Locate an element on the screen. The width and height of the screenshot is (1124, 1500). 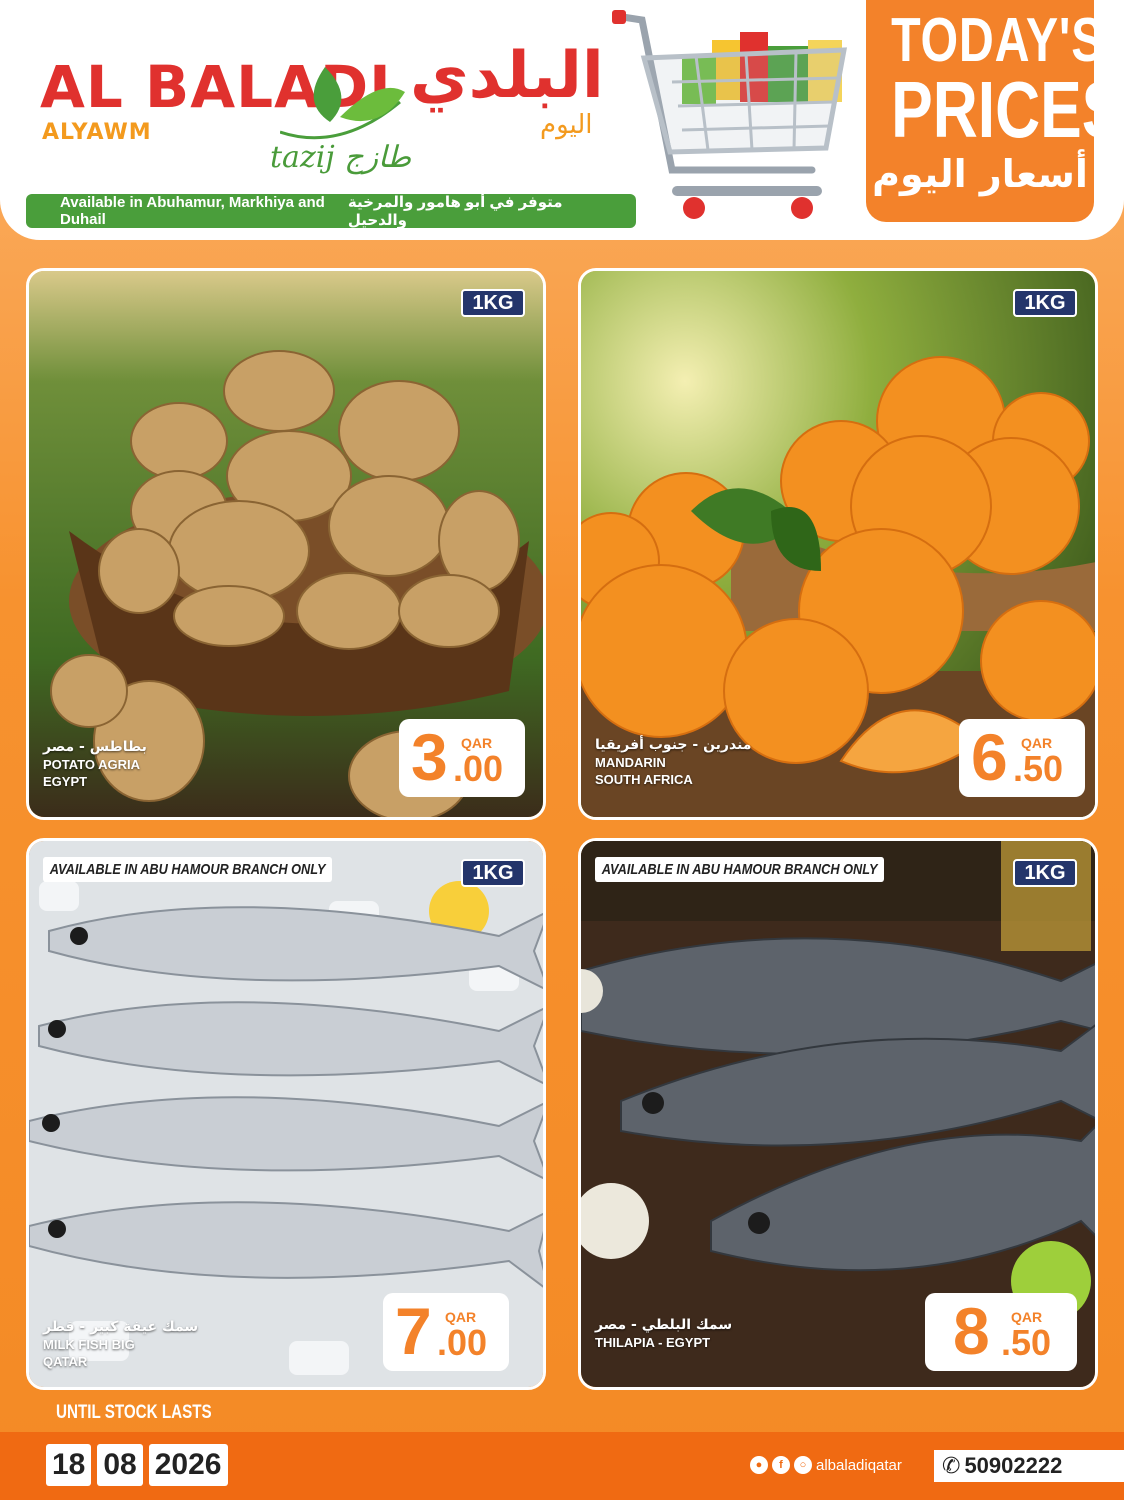
whatsapp-number: ✆ 50902222 is located at coordinates (1029, 1466).